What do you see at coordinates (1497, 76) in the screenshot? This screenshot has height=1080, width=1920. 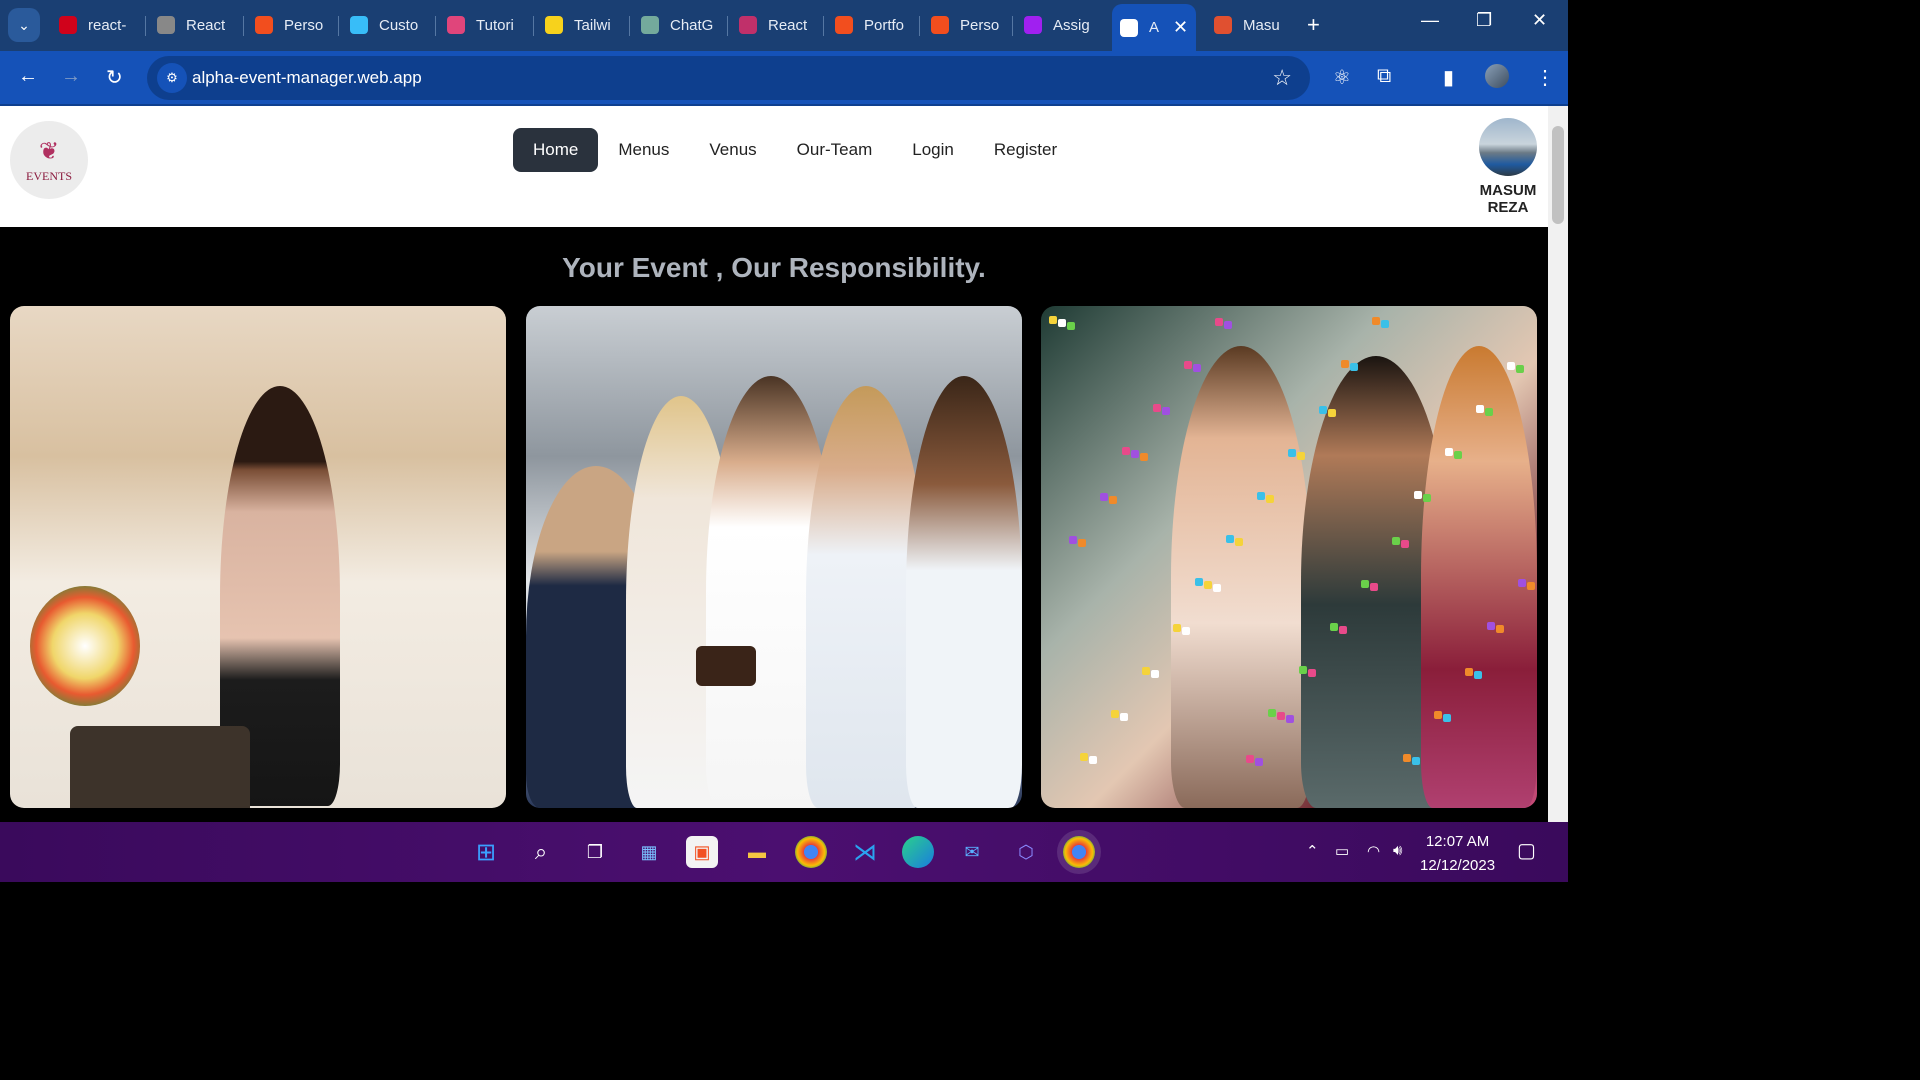 I see `profile-avatar-icon` at bounding box center [1497, 76].